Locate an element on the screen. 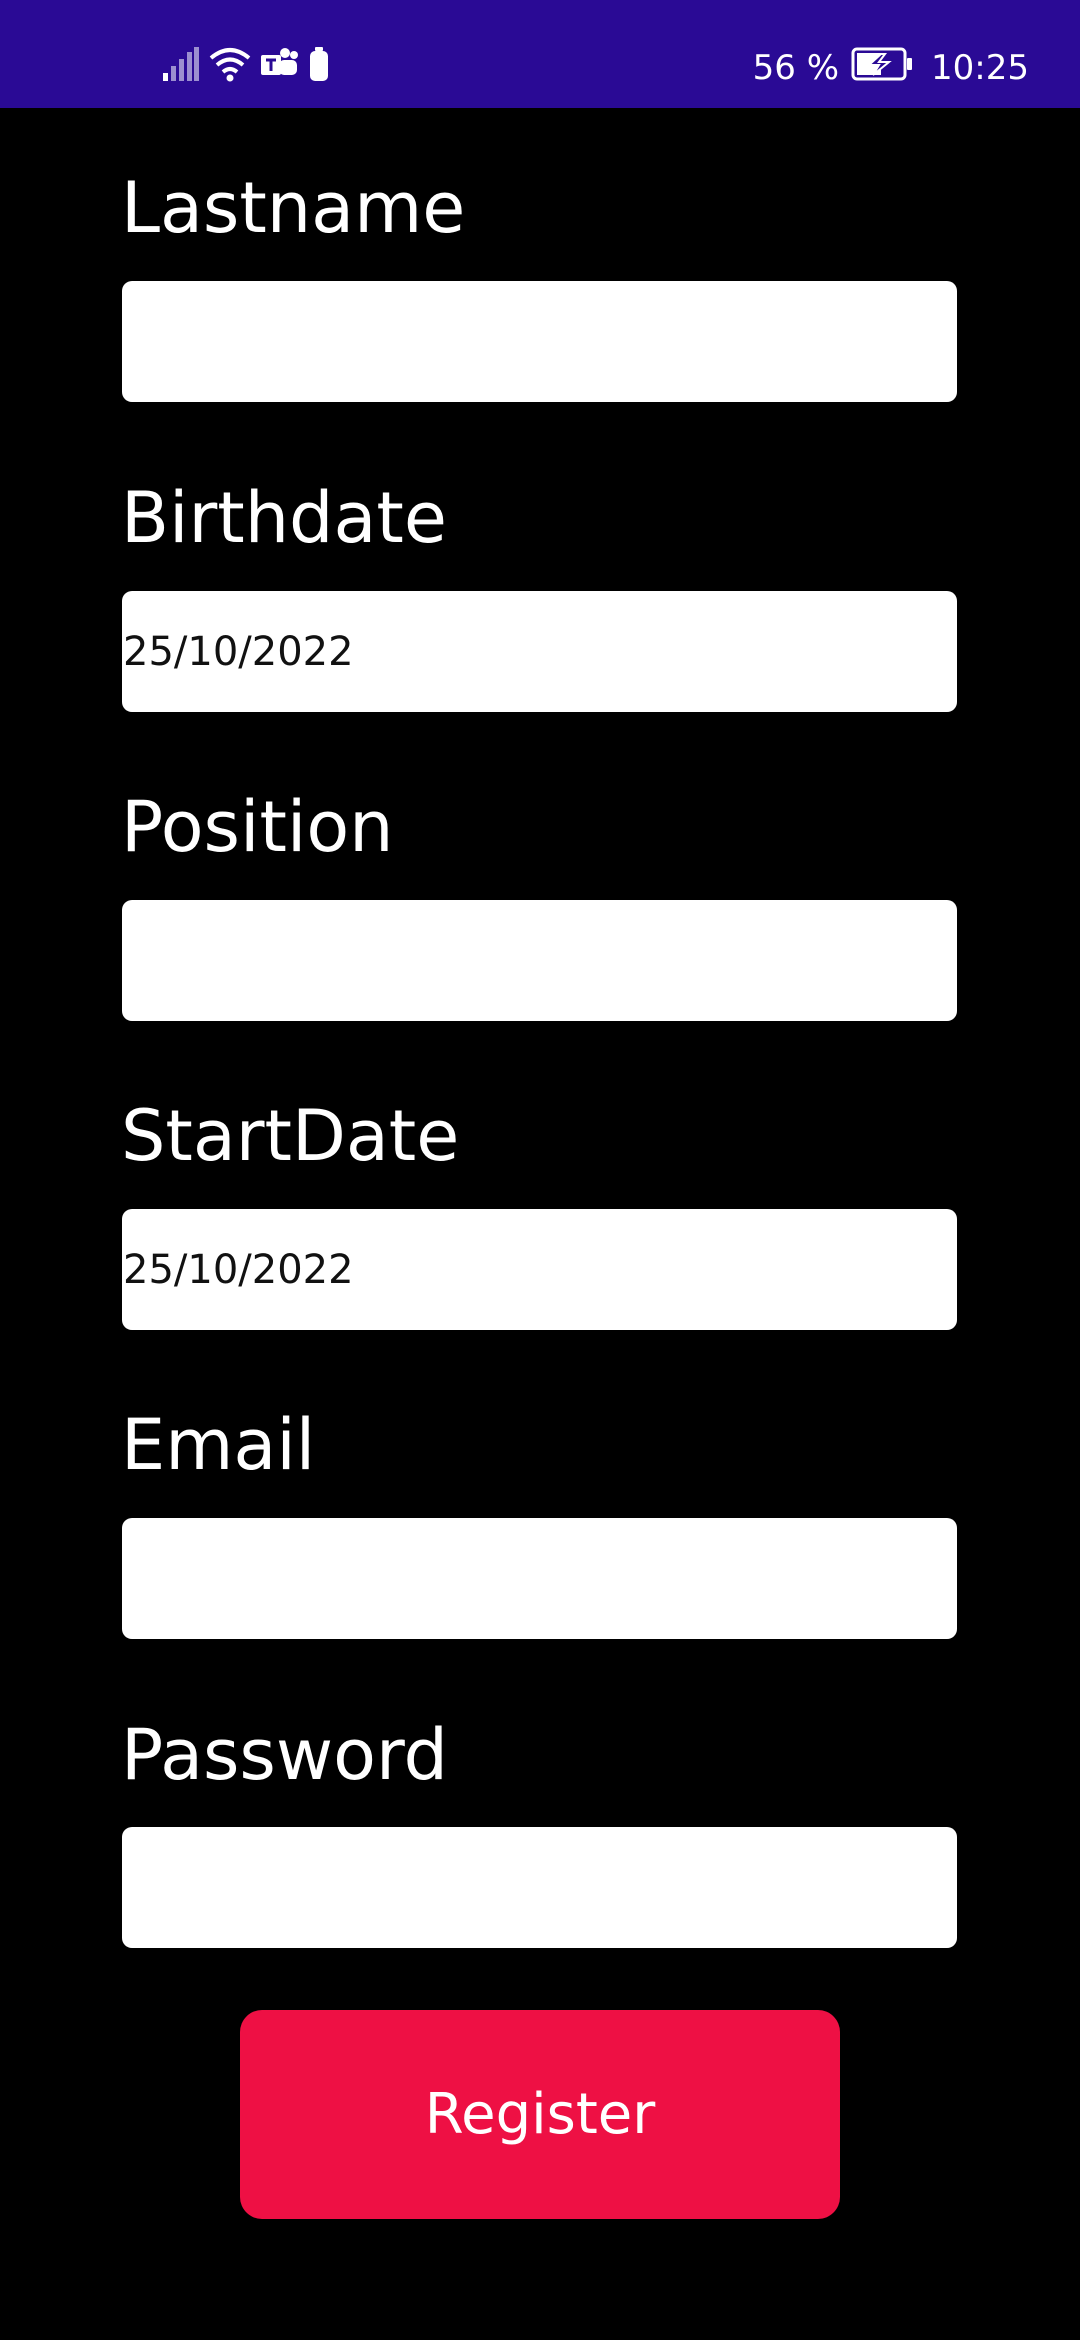  battery-saver-icon is located at coordinates (319, 64).